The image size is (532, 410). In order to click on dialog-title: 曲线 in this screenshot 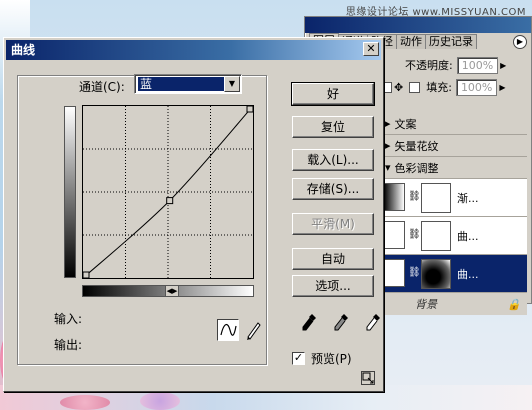, I will do `click(23, 50)`.